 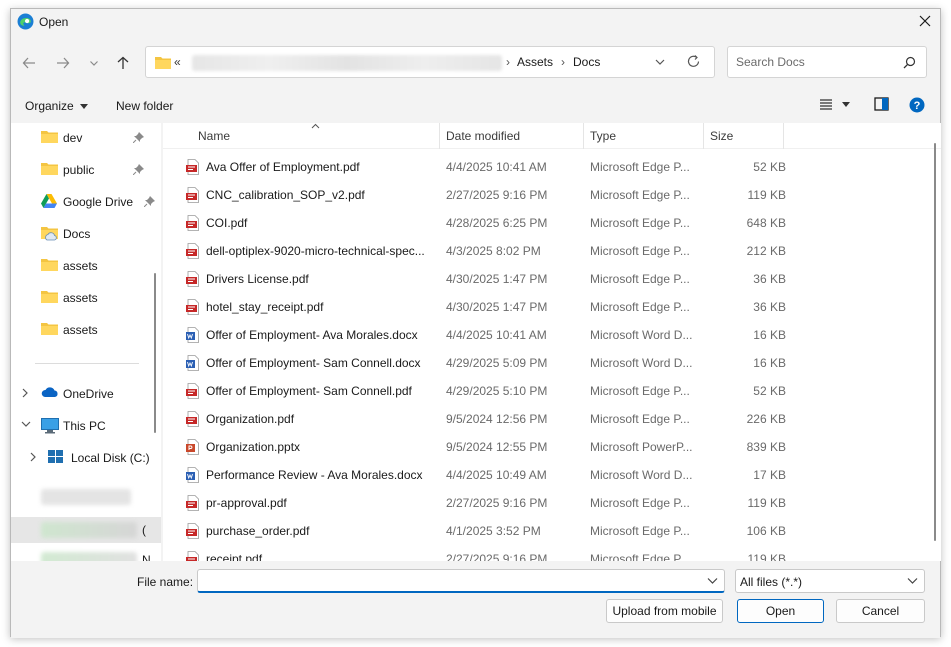 What do you see at coordinates (283, 167) in the screenshot?
I see `file-name: Ava Offer of Employment.pdf` at bounding box center [283, 167].